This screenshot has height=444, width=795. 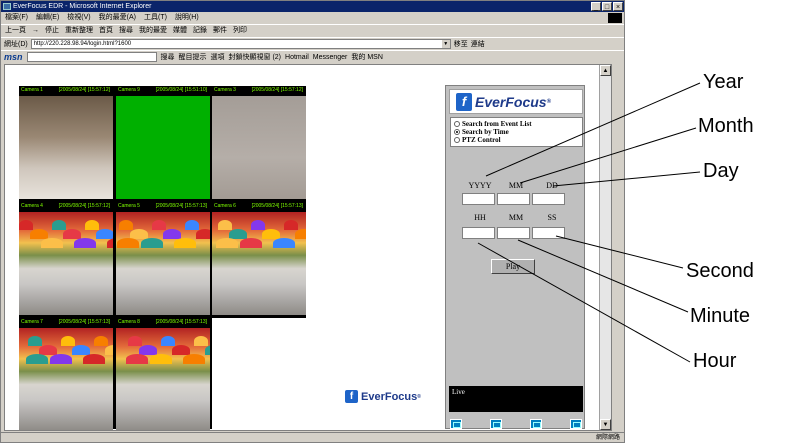 I want to click on menu-file: 檔案(F), so click(x=16, y=17).